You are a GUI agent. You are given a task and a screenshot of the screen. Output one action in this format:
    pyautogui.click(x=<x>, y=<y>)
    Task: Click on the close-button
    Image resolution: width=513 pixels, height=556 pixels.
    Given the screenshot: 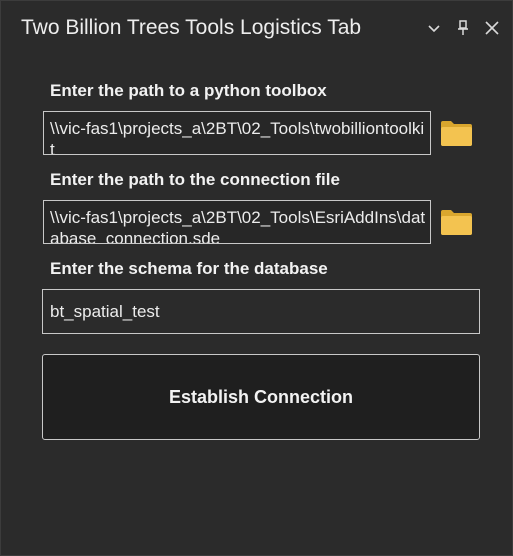 What is the action you would take?
    pyautogui.click(x=492, y=28)
    